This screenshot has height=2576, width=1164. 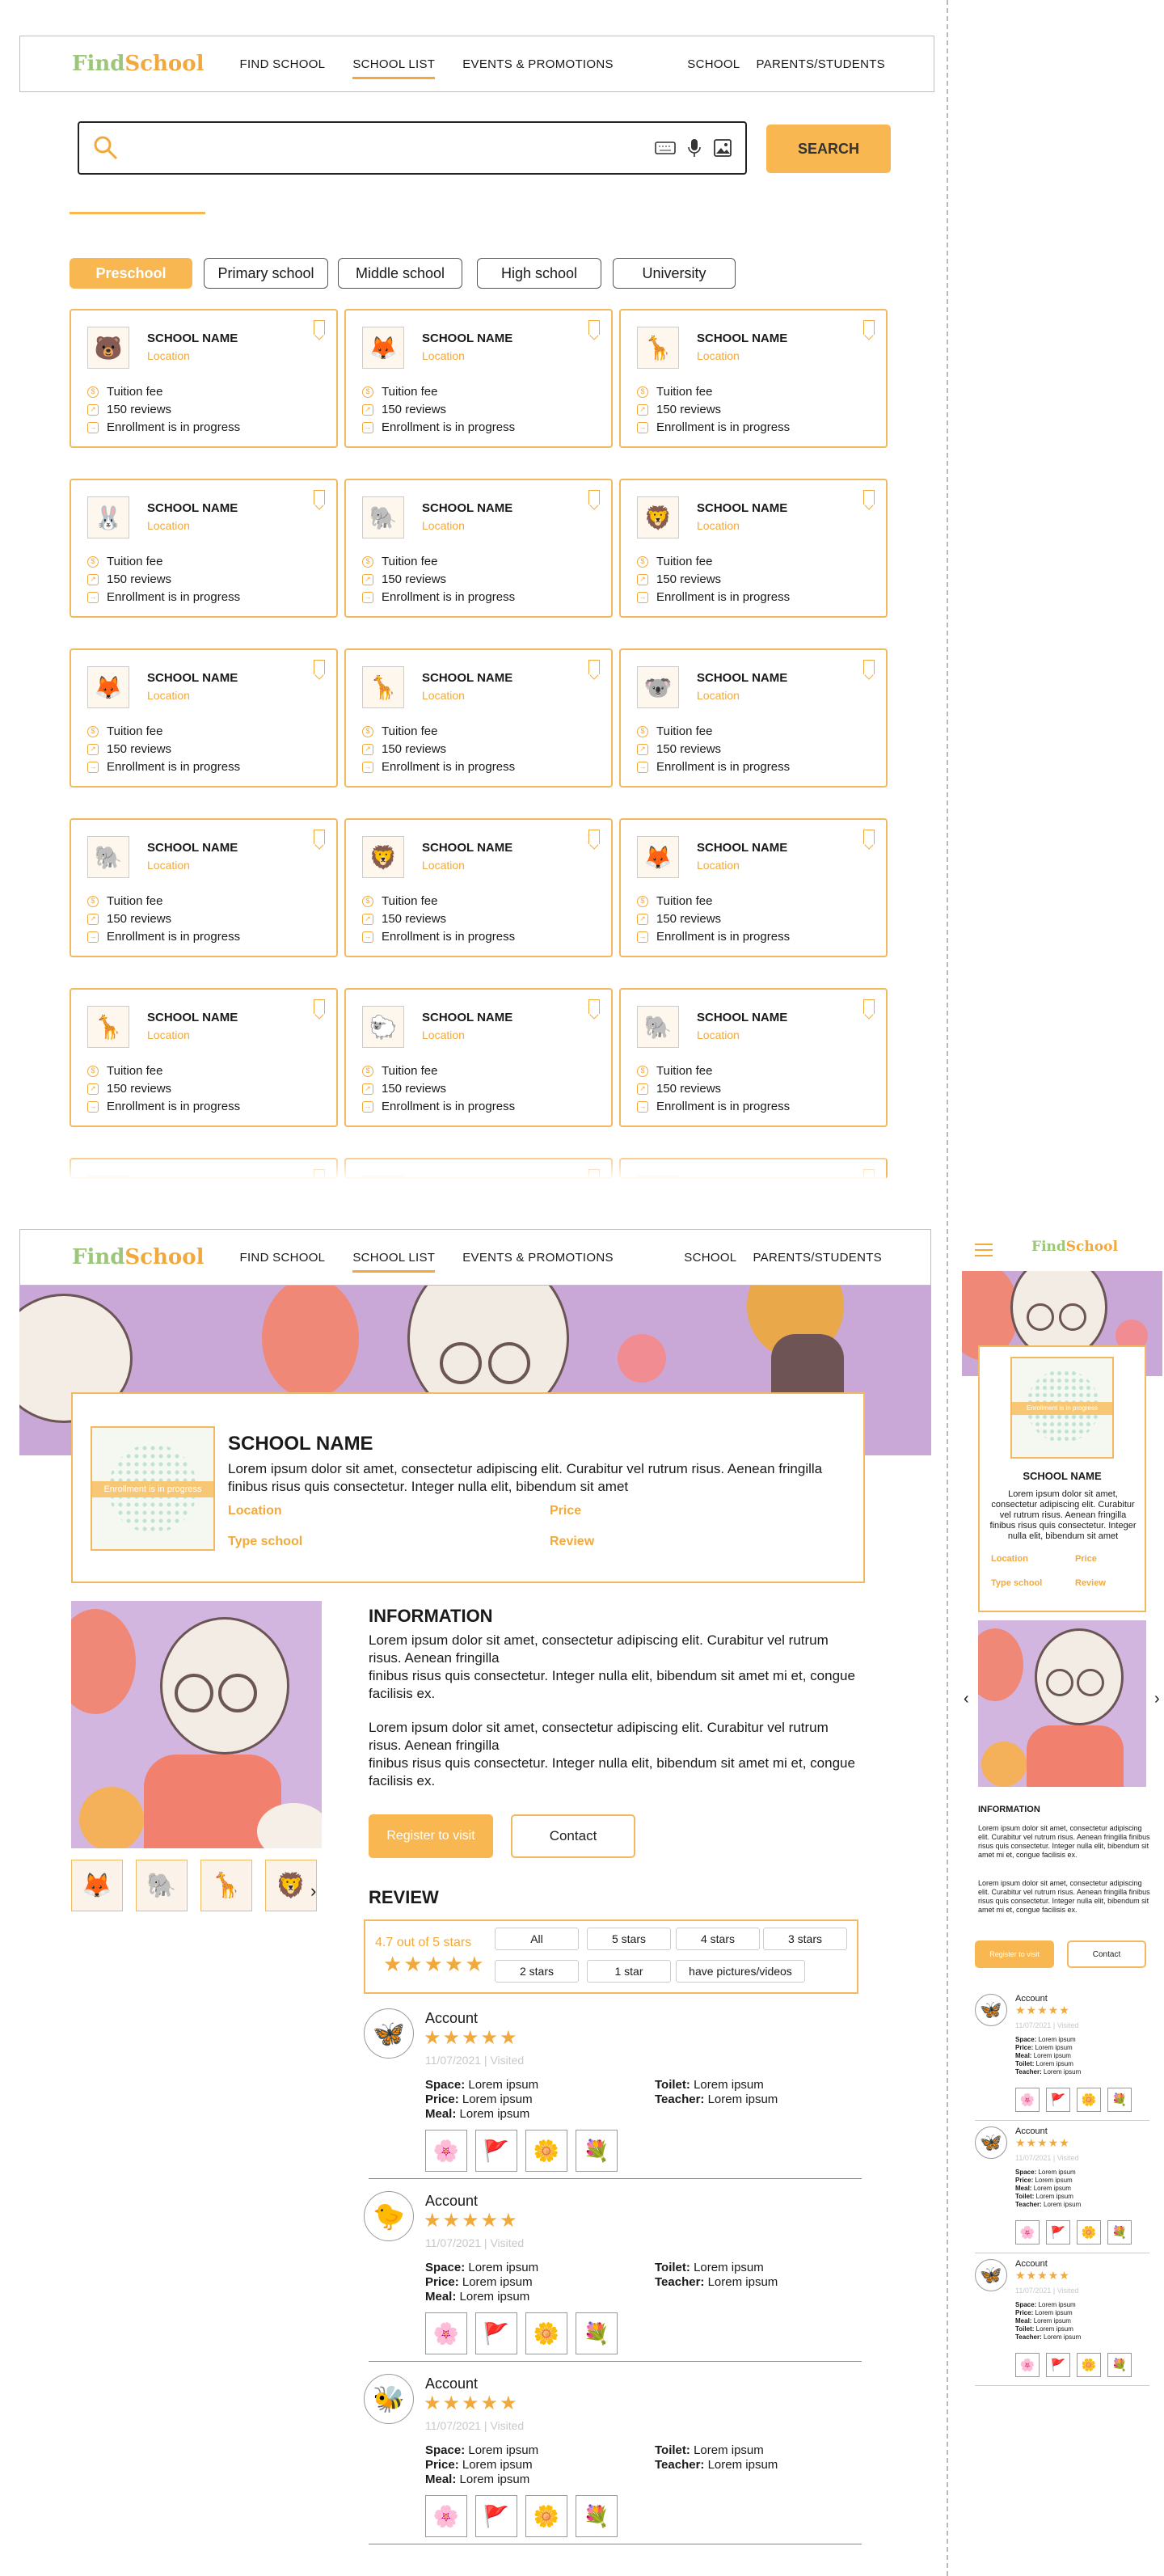 What do you see at coordinates (1157, 1699) in the screenshot?
I see `mobile-gallery-next: ›` at bounding box center [1157, 1699].